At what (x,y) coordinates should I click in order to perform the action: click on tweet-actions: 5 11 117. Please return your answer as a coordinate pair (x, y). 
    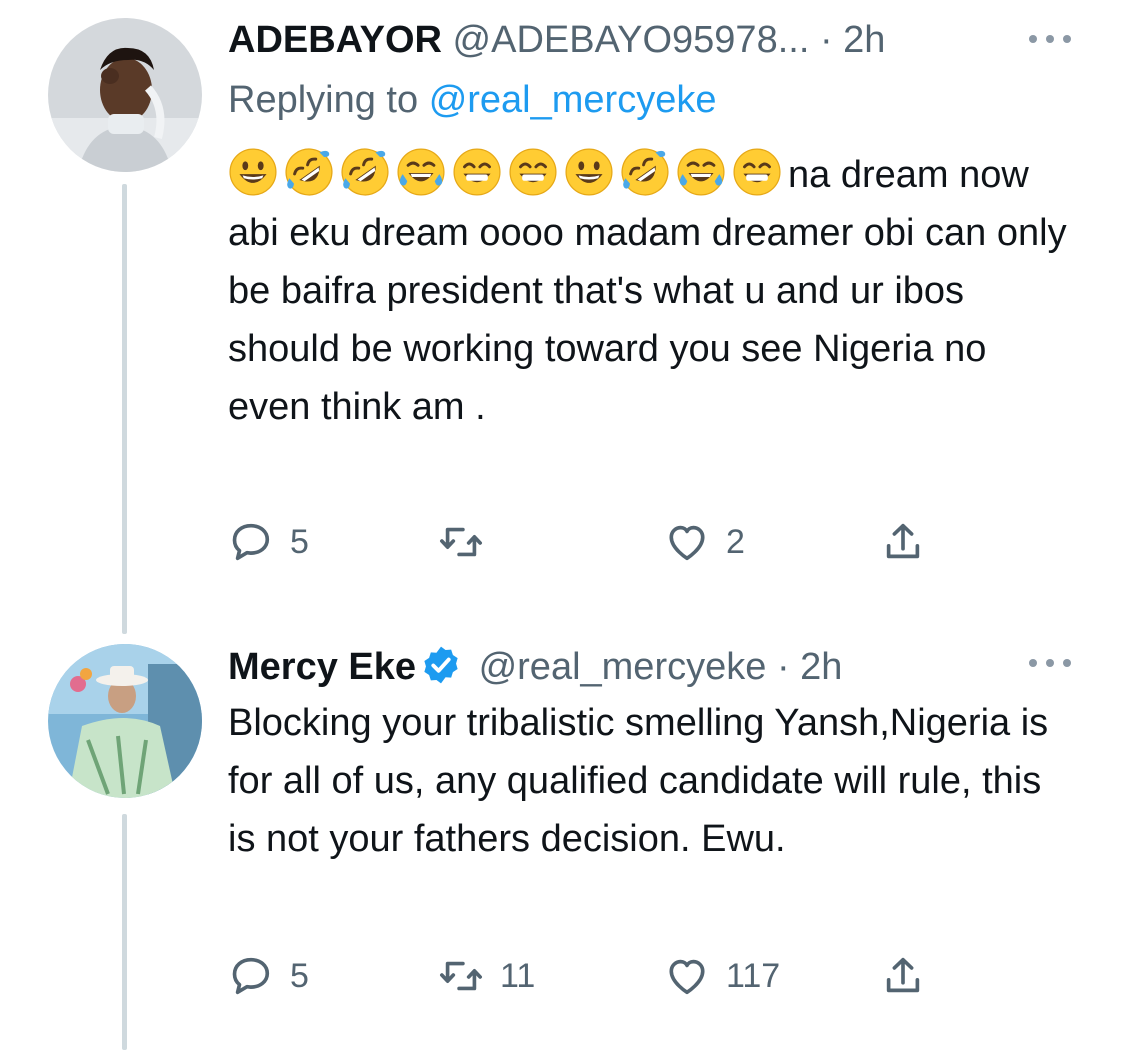
    Looking at the image, I should click on (588, 976).